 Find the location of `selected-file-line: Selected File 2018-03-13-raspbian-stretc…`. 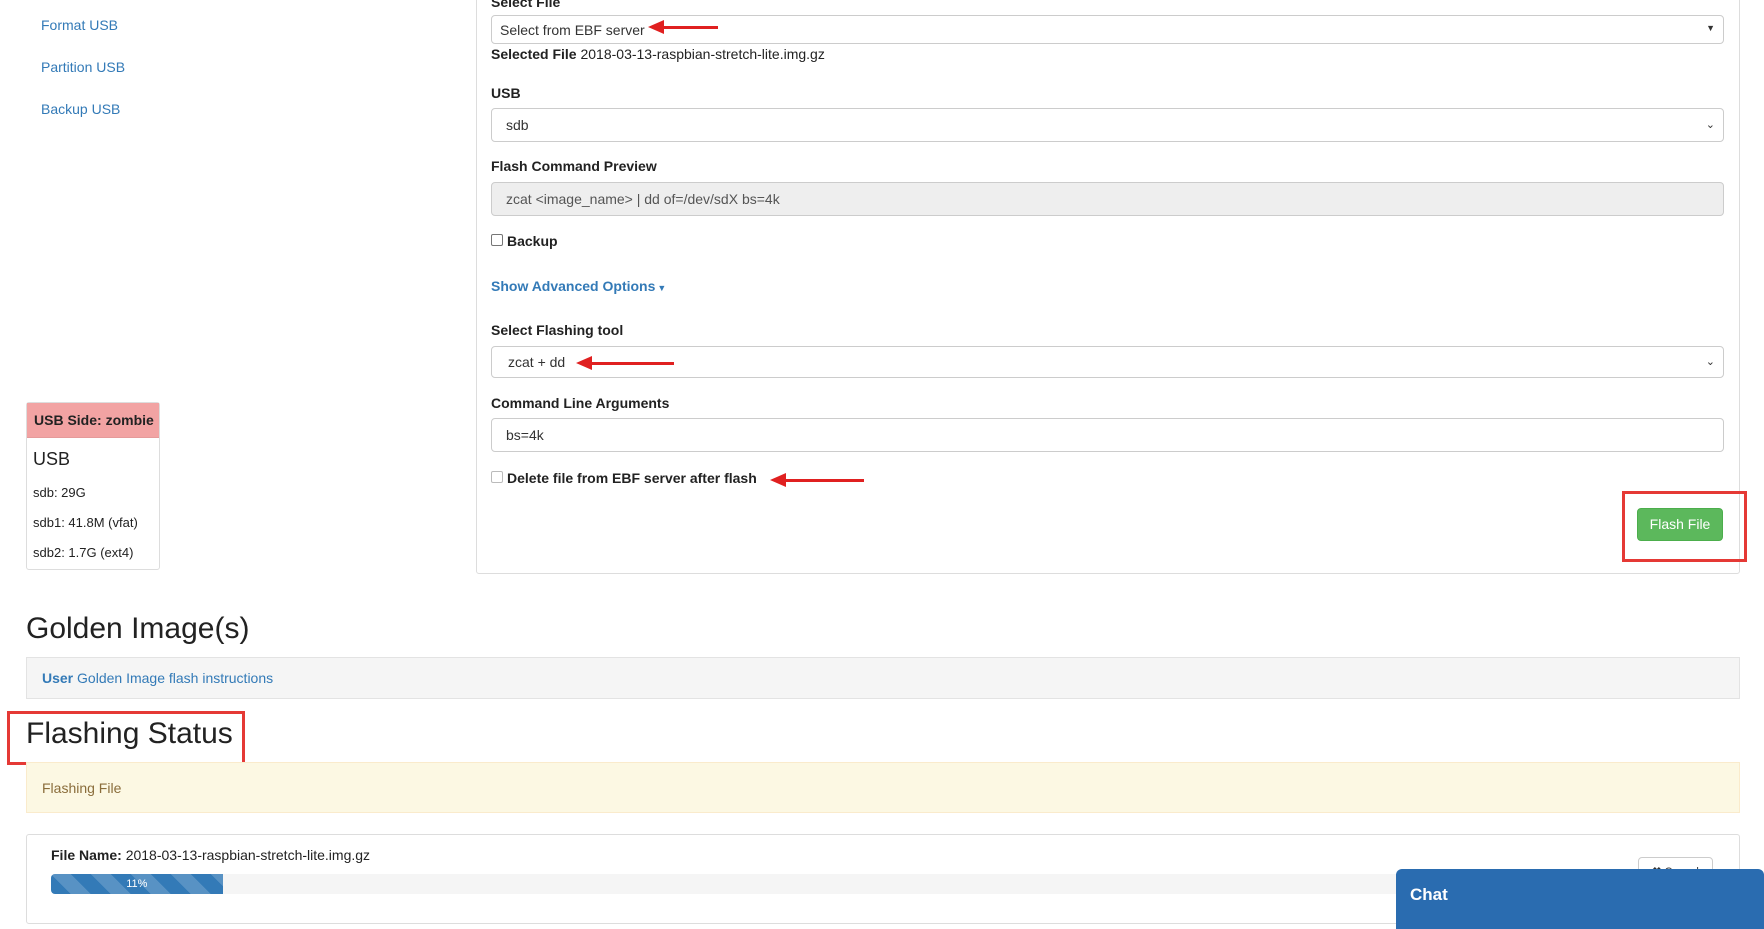

selected-file-line: Selected File 2018-03-13-raspbian-stretc… is located at coordinates (658, 54).